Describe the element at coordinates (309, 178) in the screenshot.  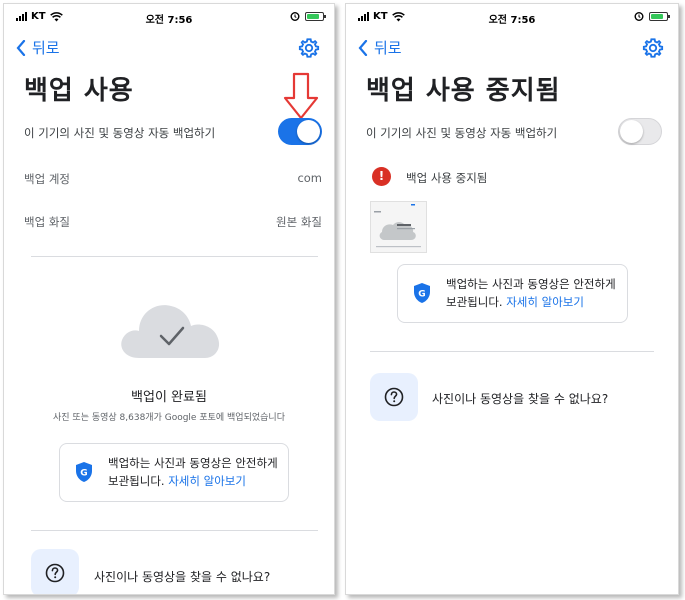
I see `backup-account-value: com` at that location.